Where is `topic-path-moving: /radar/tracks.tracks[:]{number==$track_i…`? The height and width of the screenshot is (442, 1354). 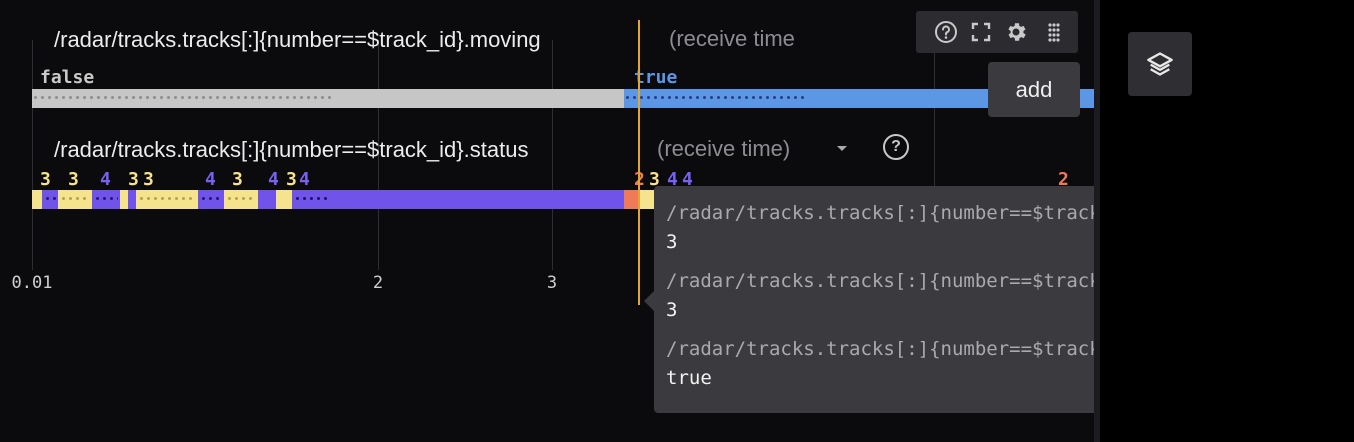
topic-path-moving: /radar/tracks.tracks[:]{number==$track_i… is located at coordinates (297, 40).